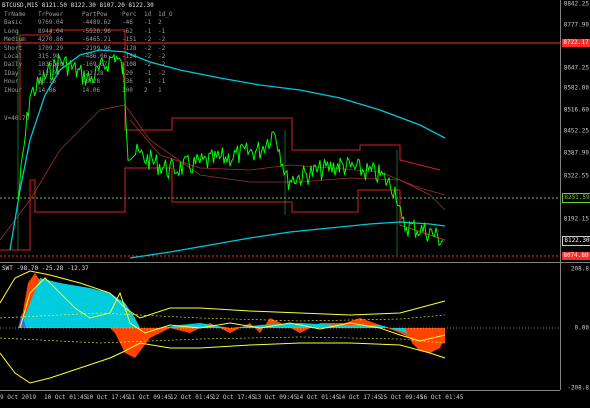  Describe the element at coordinates (576, 88) in the screenshot. I see `price-tick: 8582.00` at that location.